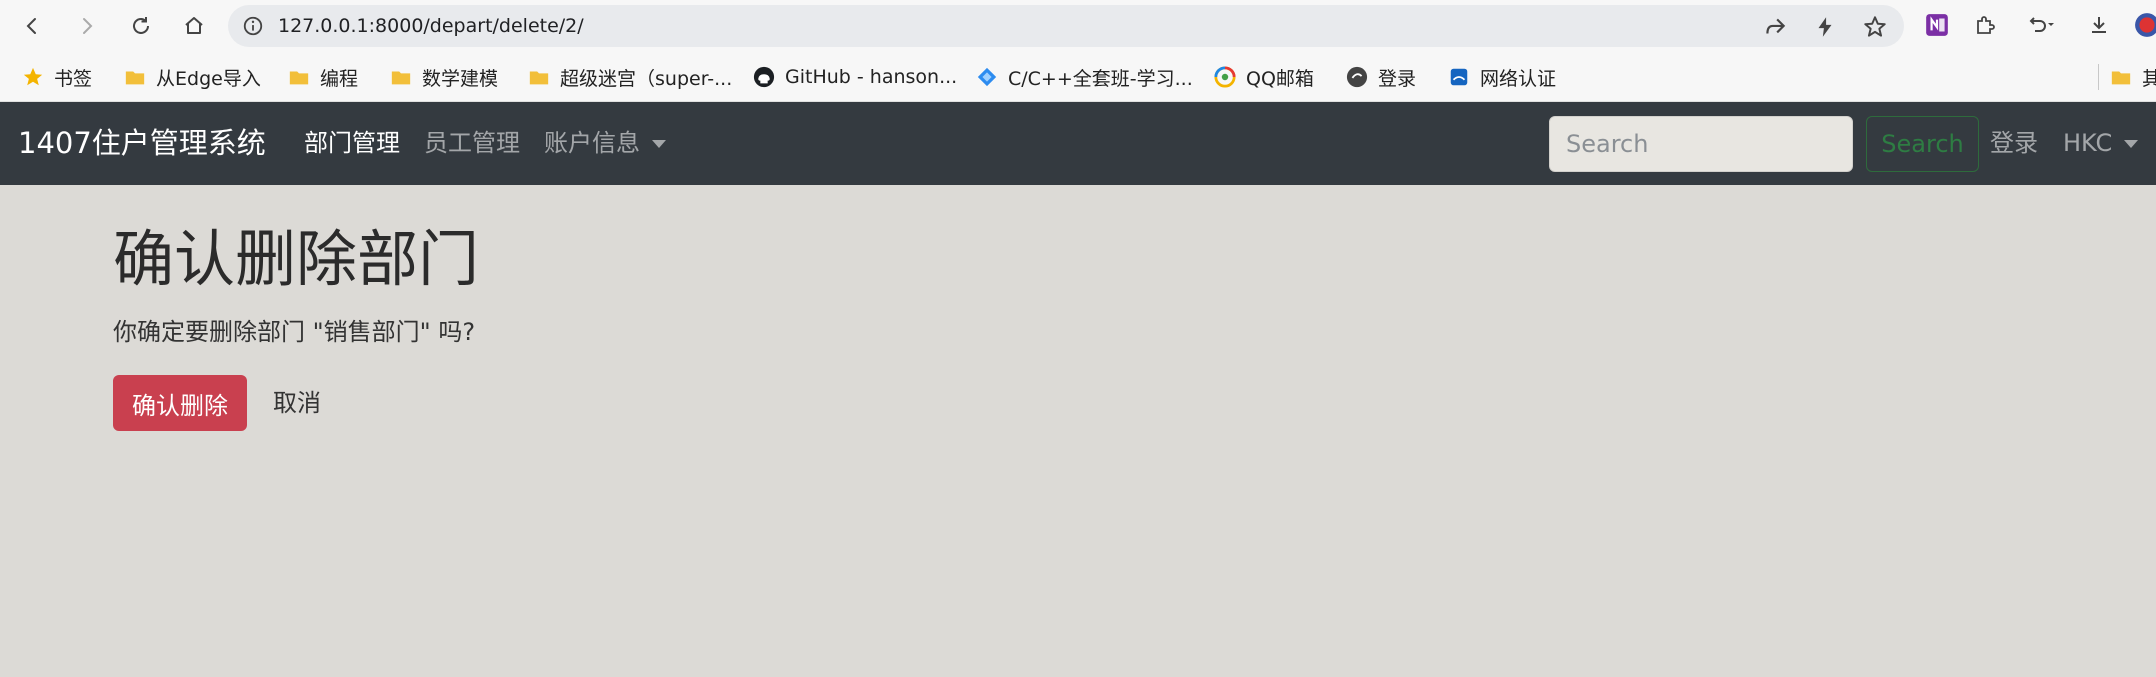  What do you see at coordinates (472, 143) in the screenshot?
I see `nav-link-employees: 员工管理` at bounding box center [472, 143].